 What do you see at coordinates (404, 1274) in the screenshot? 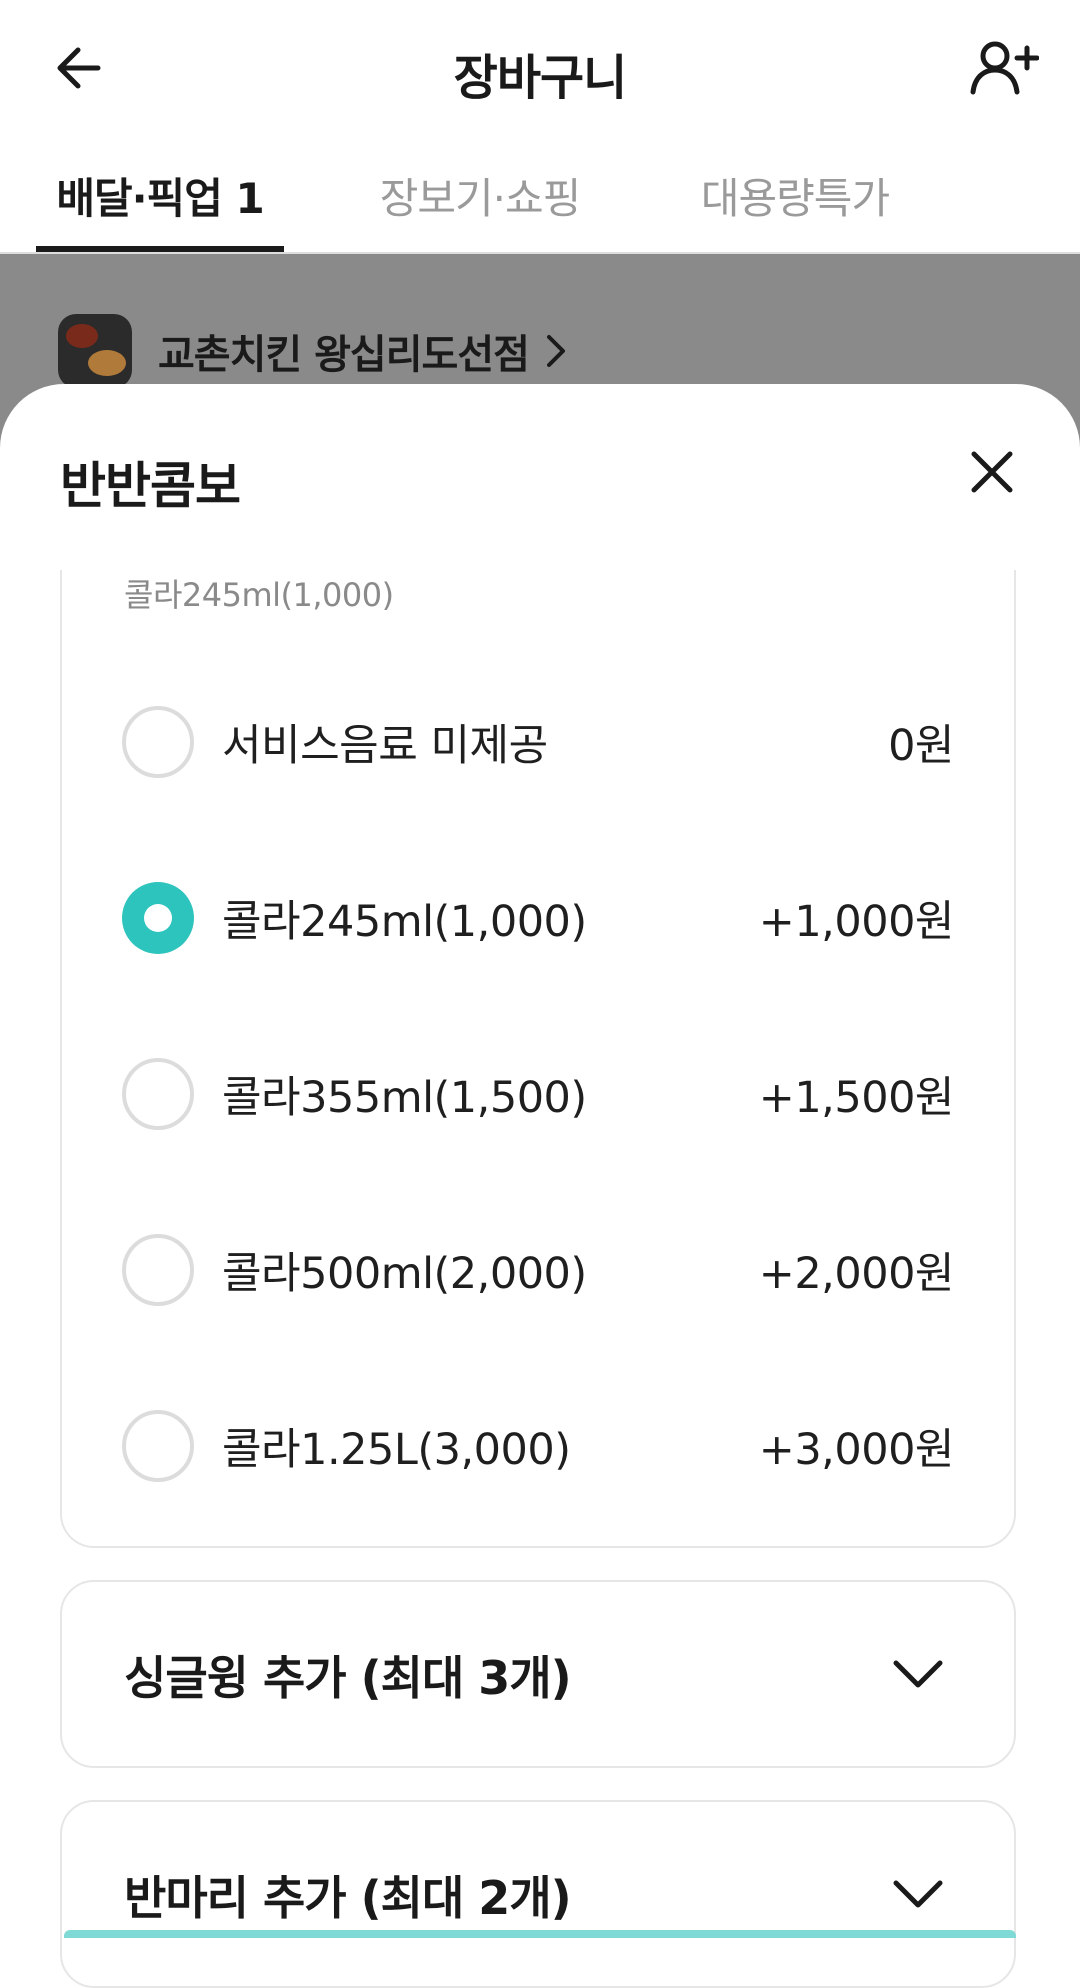
I see `option-label: 콜라500ml(2,000)` at bounding box center [404, 1274].